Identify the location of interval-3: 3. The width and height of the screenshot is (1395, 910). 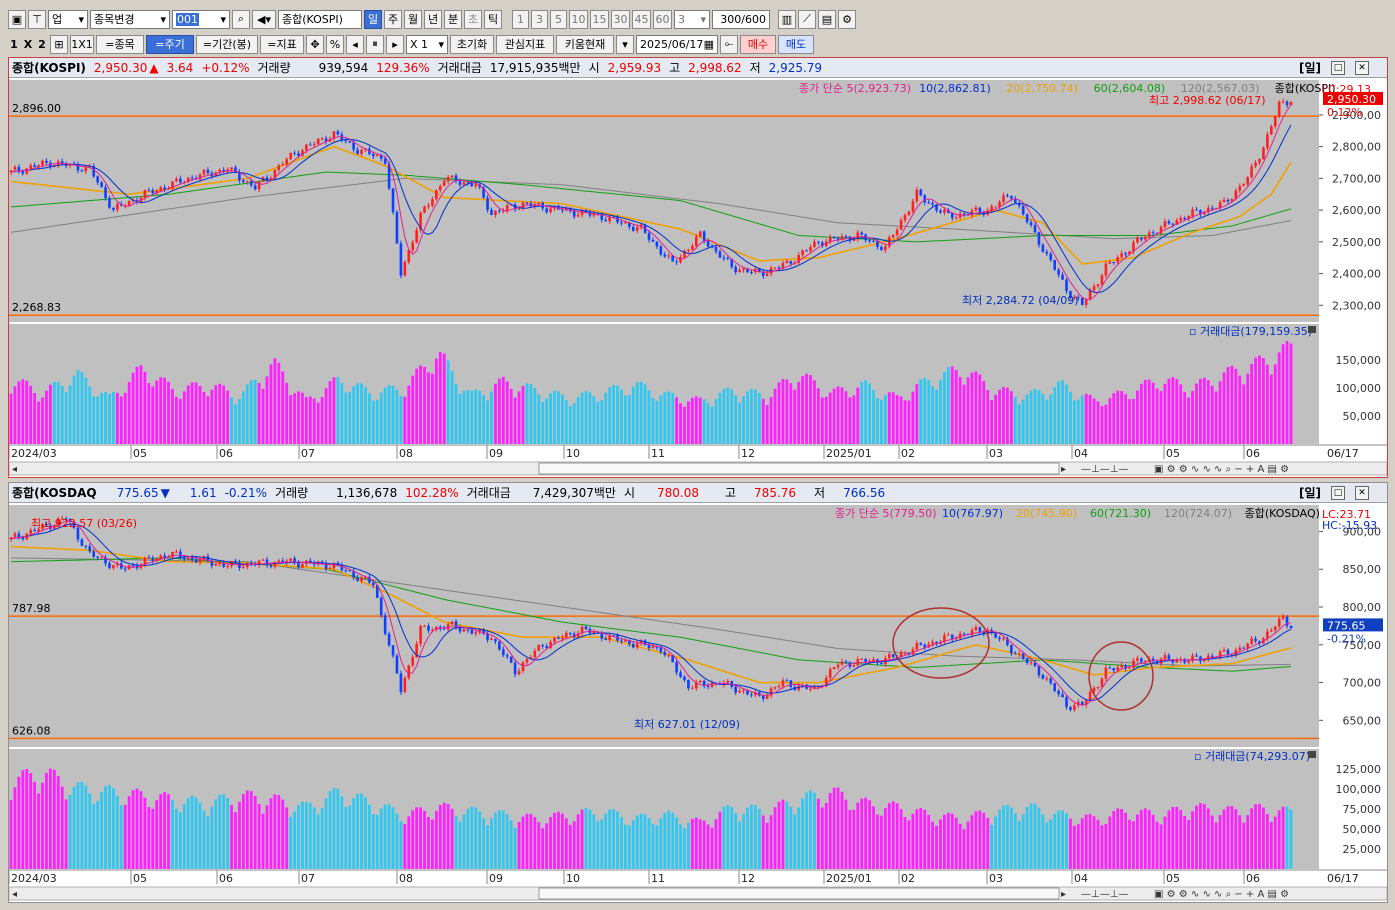
(539, 19).